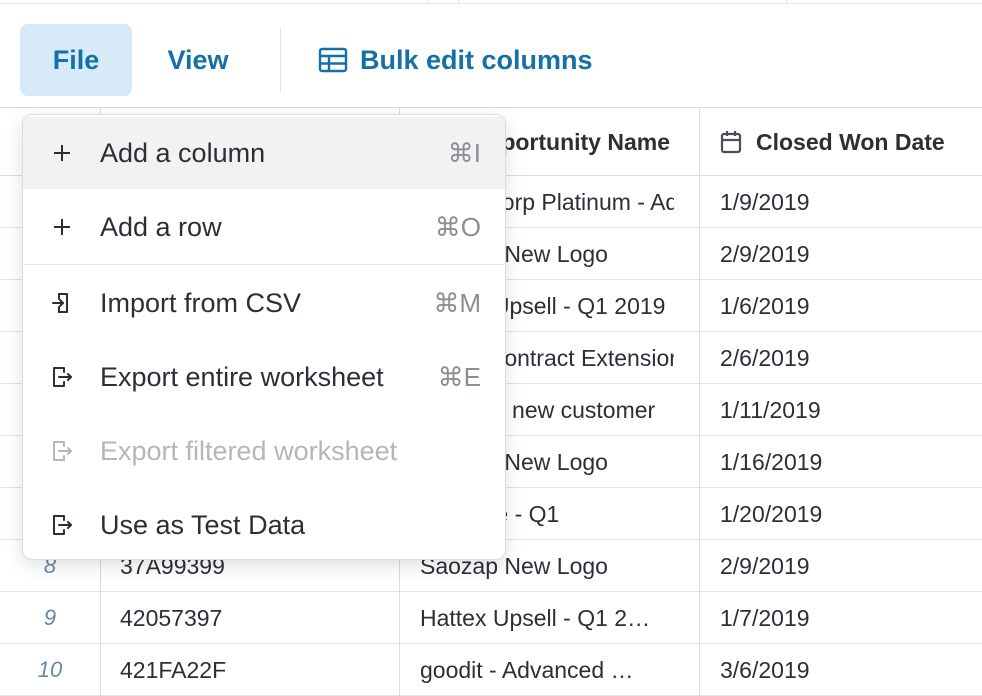  I want to click on table-row: 10 421FA22F goodit - Advanced … 3/6/2019, so click(491, 670).